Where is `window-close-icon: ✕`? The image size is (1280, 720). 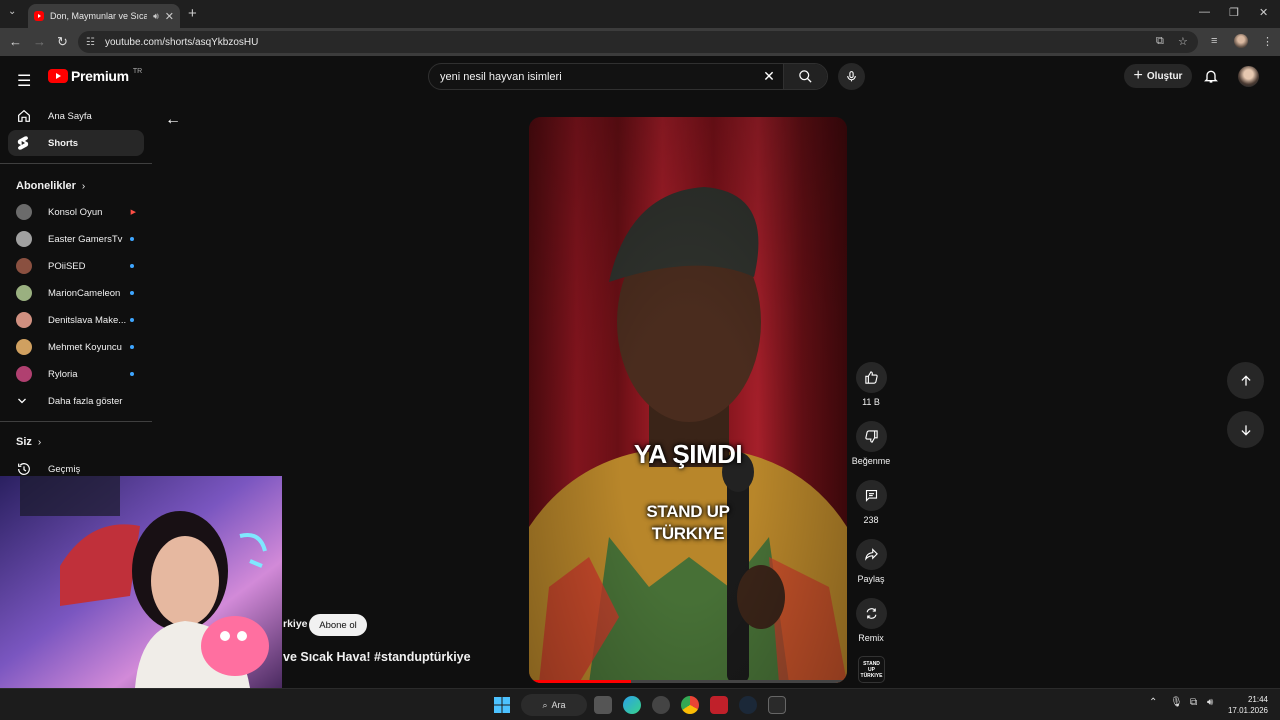 window-close-icon: ✕ is located at coordinates (1263, 12).